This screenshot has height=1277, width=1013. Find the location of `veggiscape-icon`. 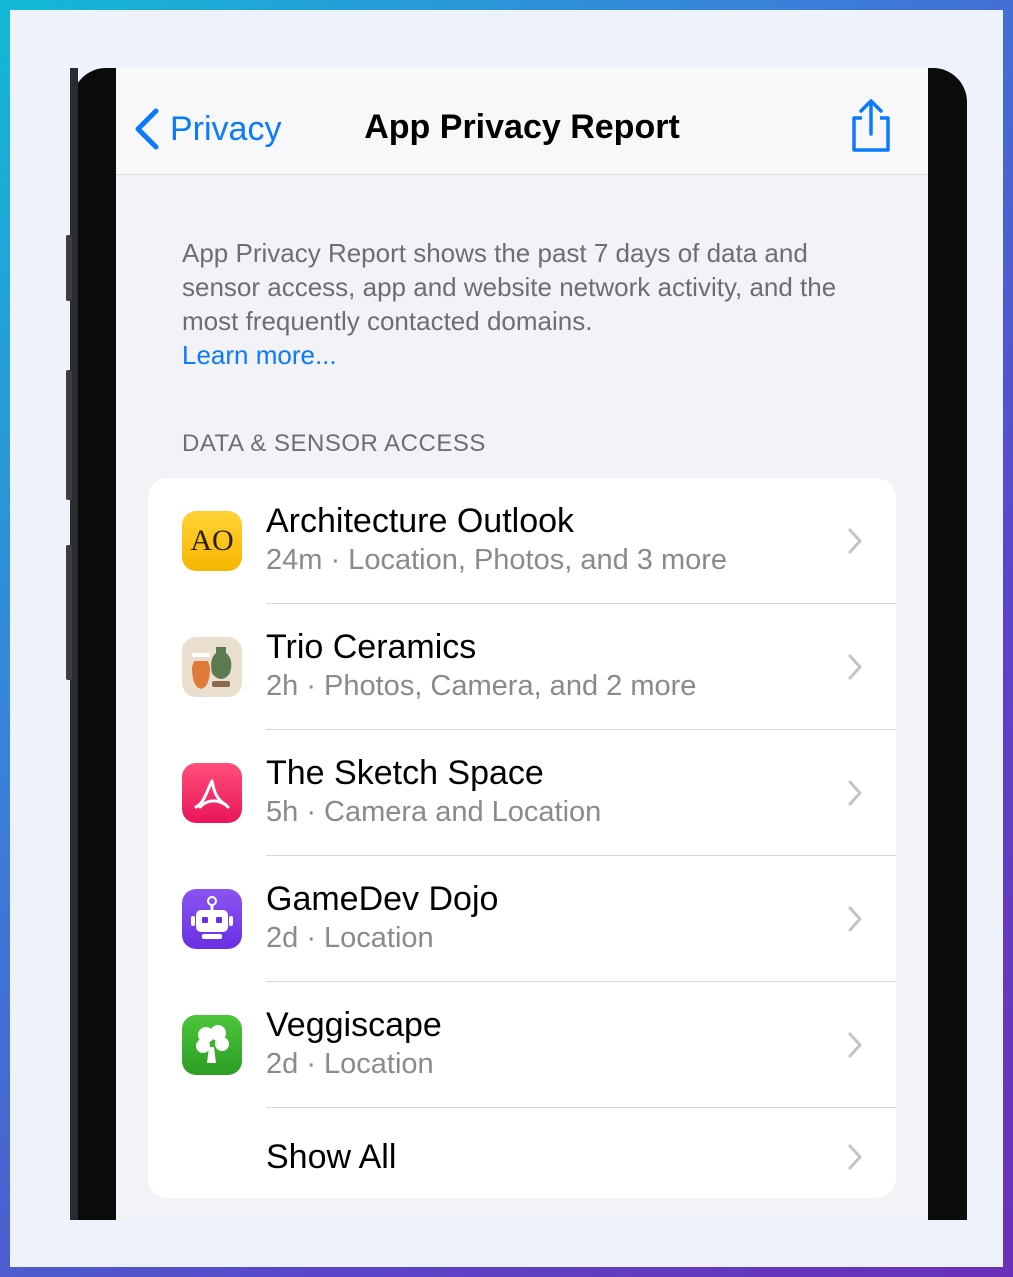

veggiscape-icon is located at coordinates (212, 1045).